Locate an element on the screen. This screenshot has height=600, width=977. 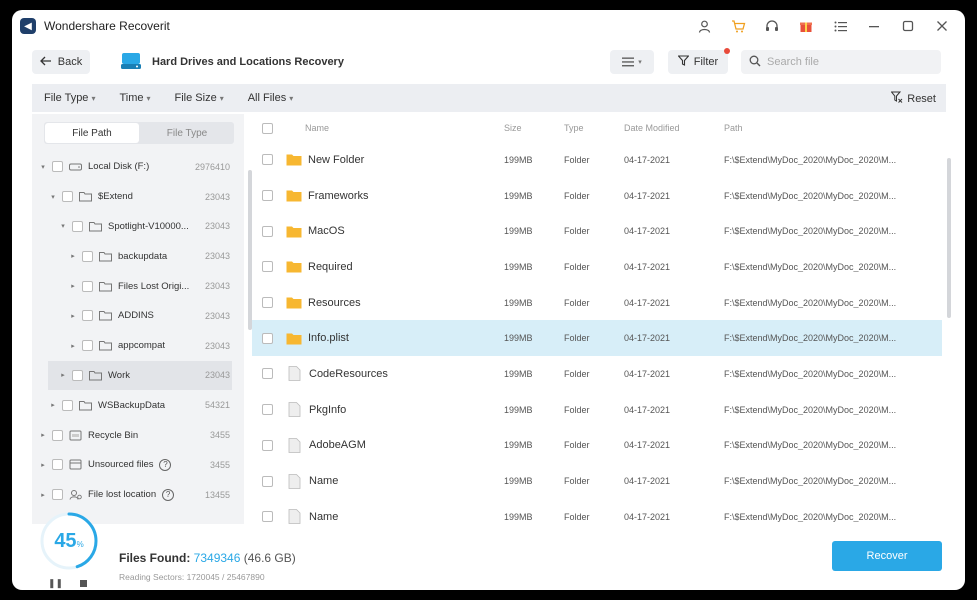
disk-icon is located at coordinates (75, 167).